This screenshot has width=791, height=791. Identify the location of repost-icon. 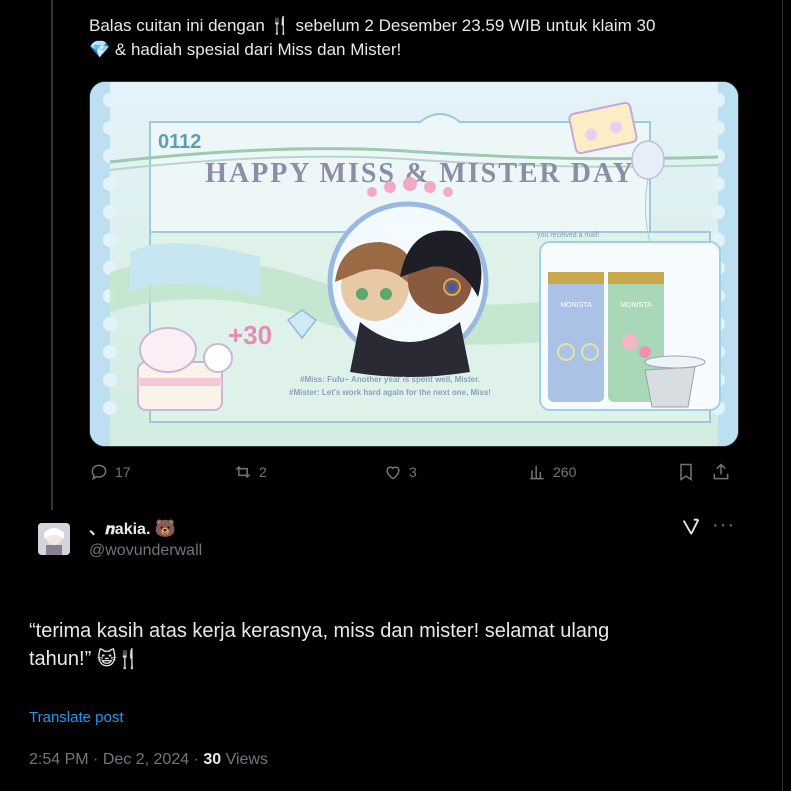
(243, 472).